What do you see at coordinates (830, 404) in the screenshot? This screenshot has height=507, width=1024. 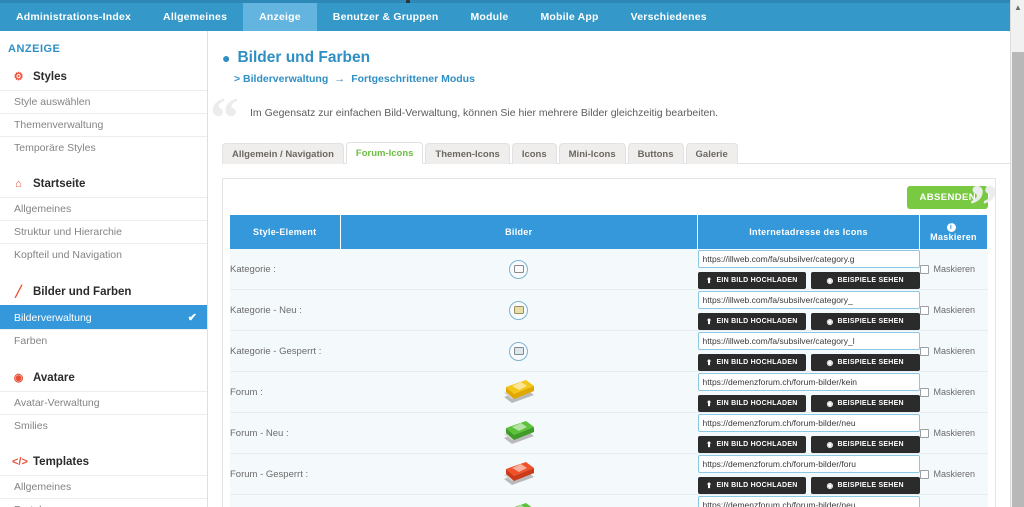 I see `eye-icon: ◉` at bounding box center [830, 404].